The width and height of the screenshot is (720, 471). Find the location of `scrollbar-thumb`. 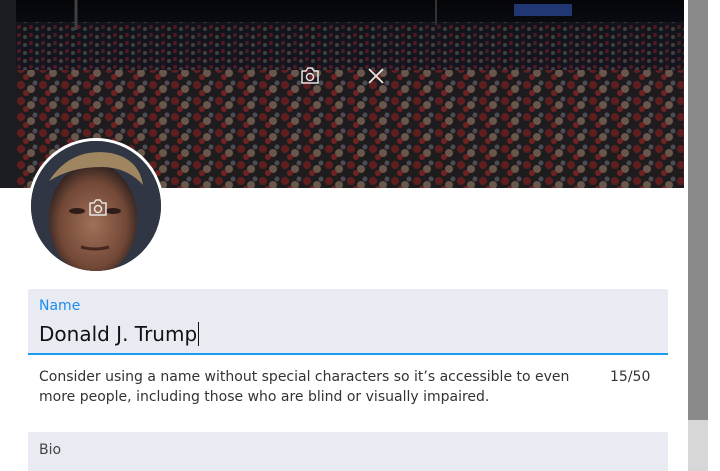

scrollbar-thumb is located at coordinates (698, 210).